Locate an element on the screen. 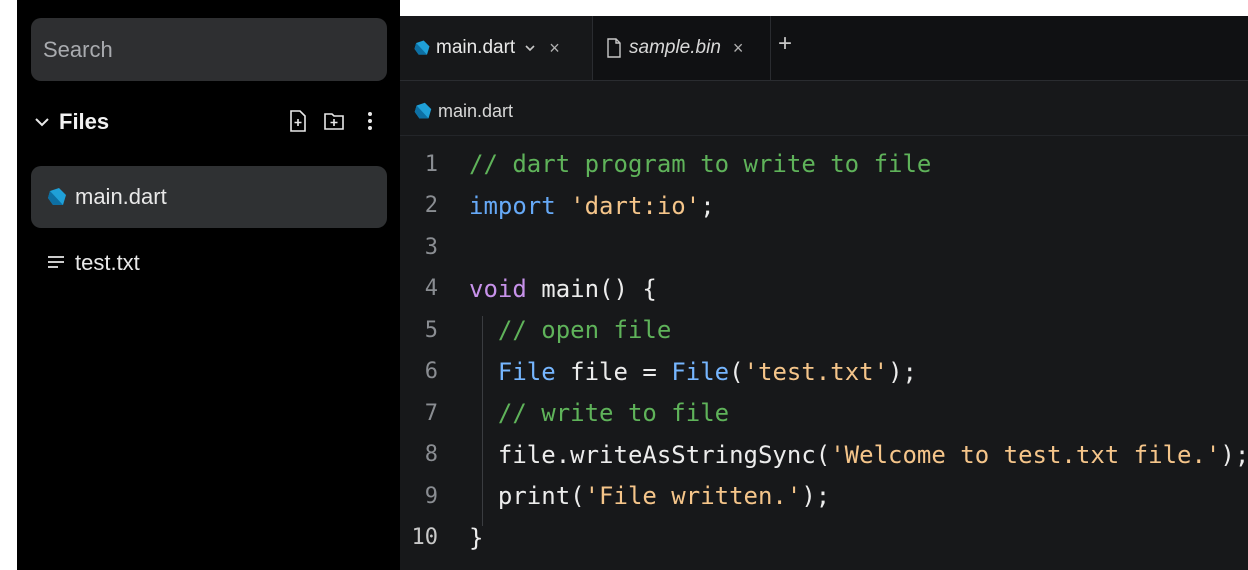 This screenshot has width=1248, height=570. code-line: 9 print('File written.'); is located at coordinates (824, 496).